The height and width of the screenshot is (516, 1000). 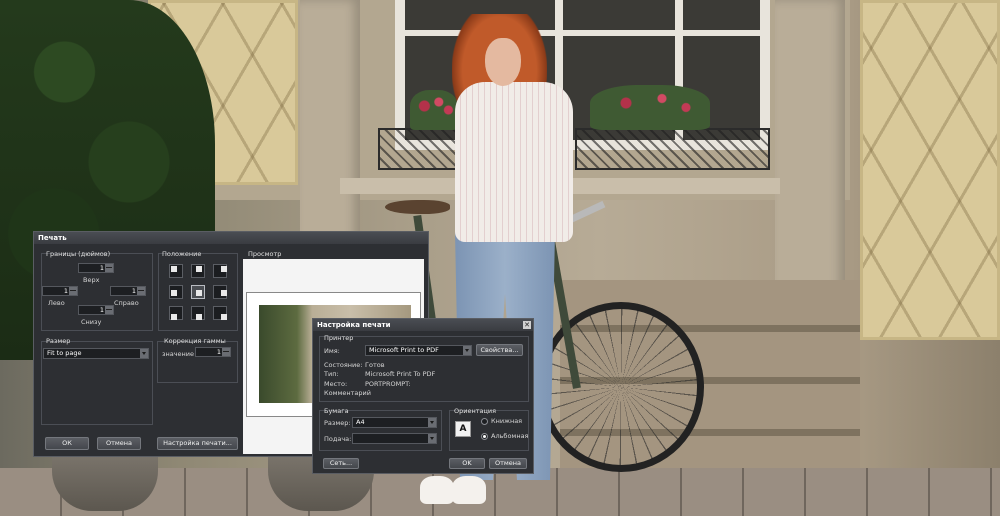 I want to click on printer-status-label: Состояние:, so click(x=343, y=365).